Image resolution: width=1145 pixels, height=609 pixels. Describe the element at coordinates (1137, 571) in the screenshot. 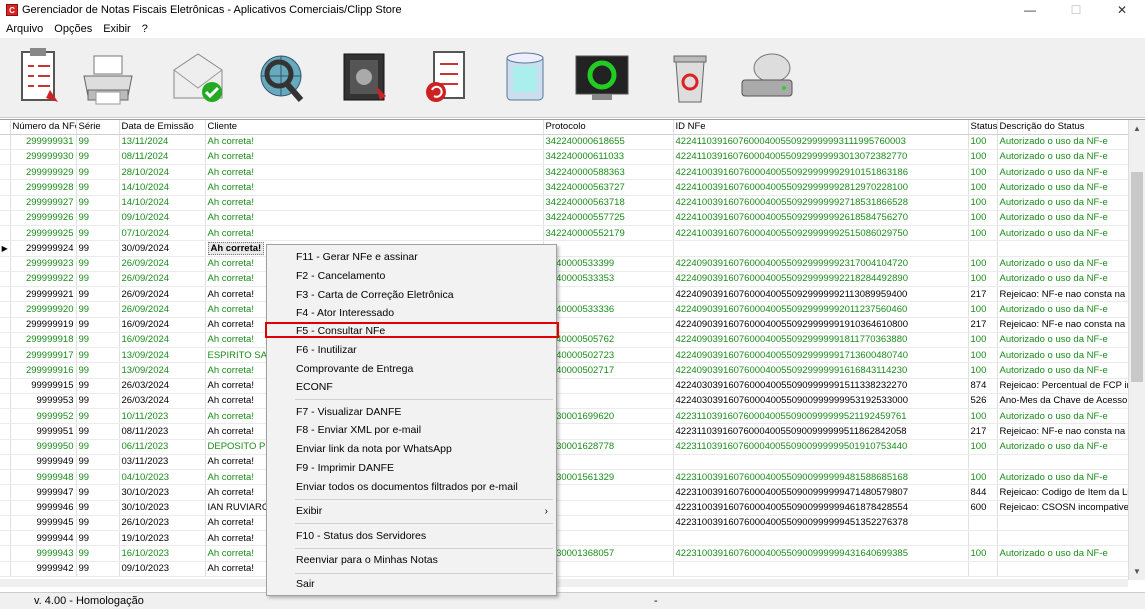

I see `scroll-down-icon: ▼` at that location.